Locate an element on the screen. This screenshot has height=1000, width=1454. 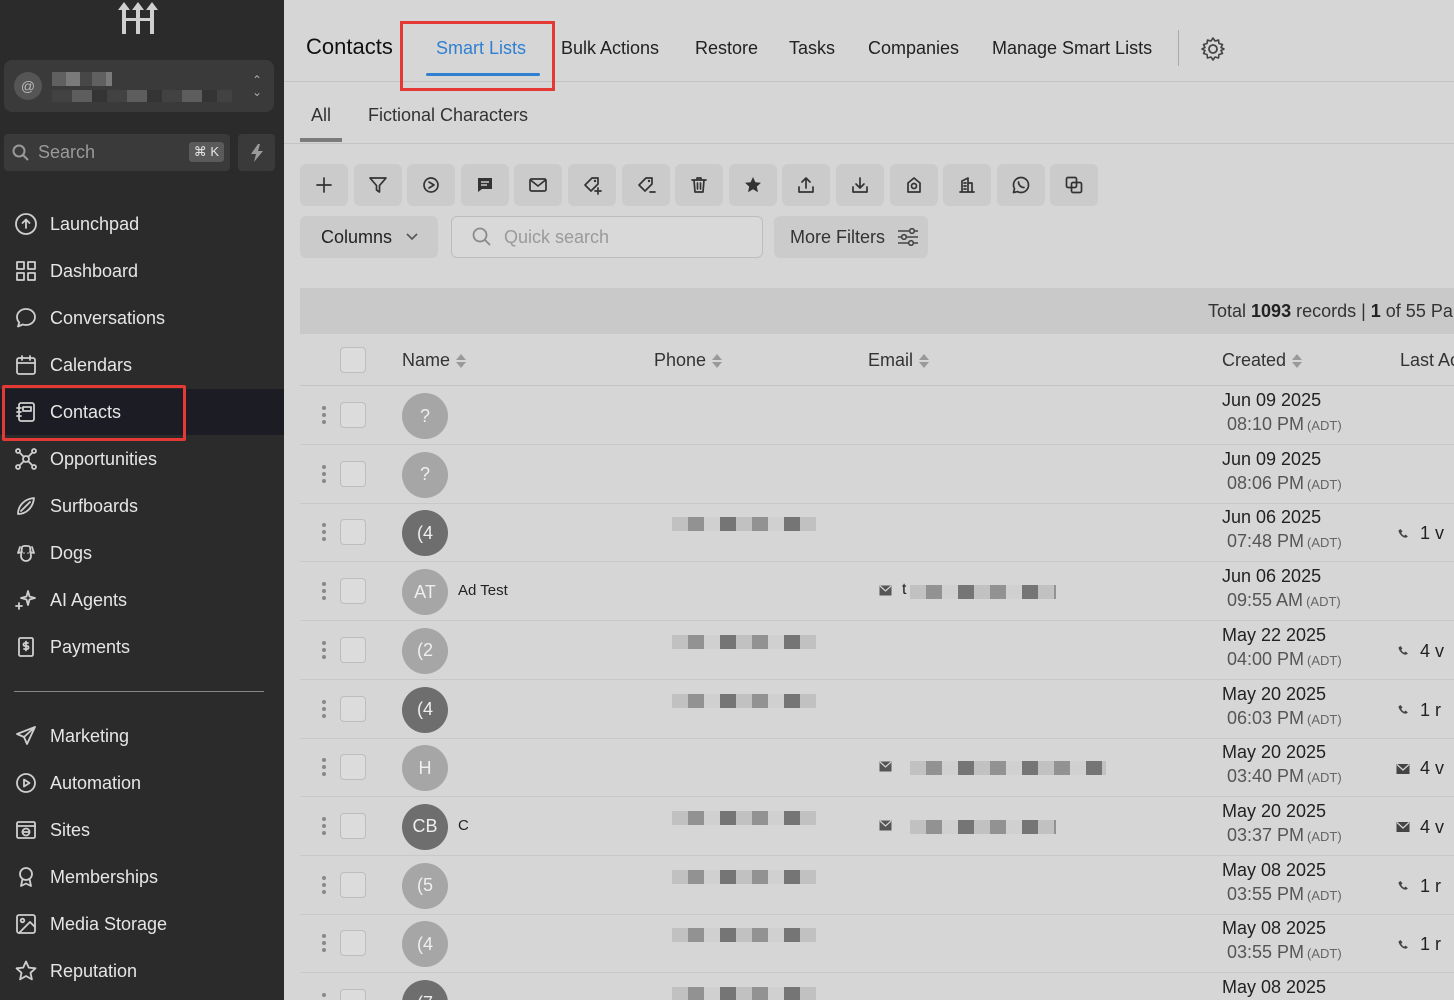
quick-actions-button is located at coordinates (256, 152).